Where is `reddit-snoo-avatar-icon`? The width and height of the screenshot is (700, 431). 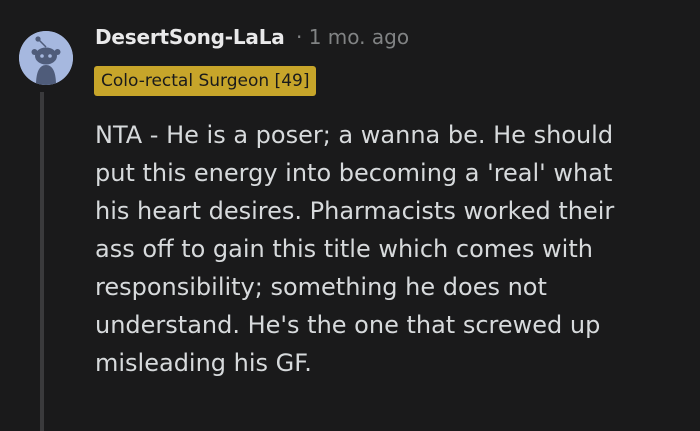 reddit-snoo-avatar-icon is located at coordinates (46, 58).